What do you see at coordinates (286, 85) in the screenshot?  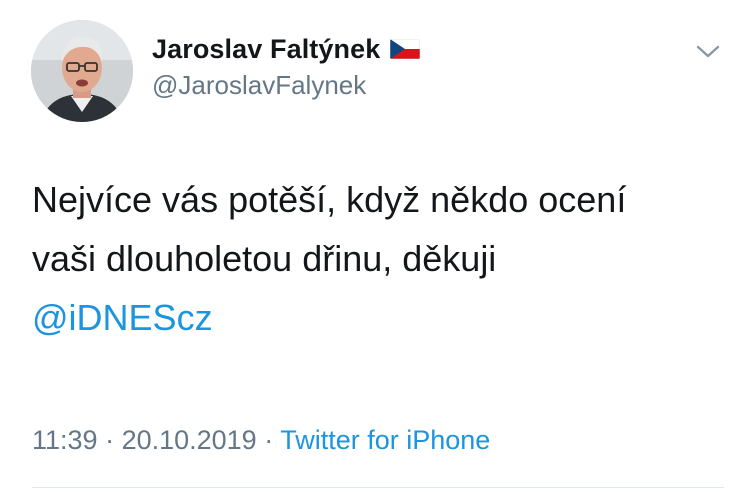 I see `author-handle: @JaroslavFalynek` at bounding box center [286, 85].